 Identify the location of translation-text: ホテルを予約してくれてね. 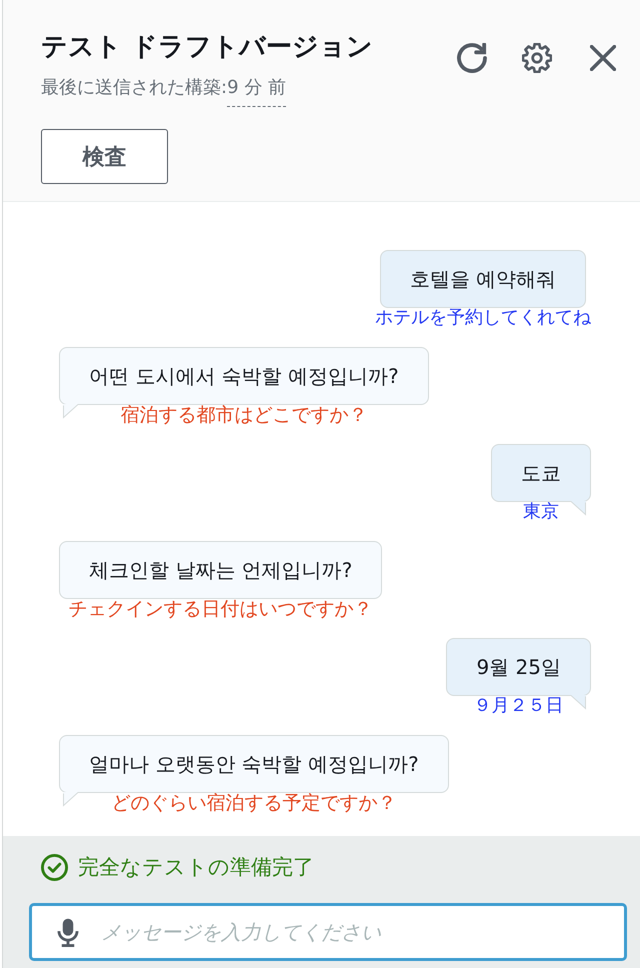
(483, 318).